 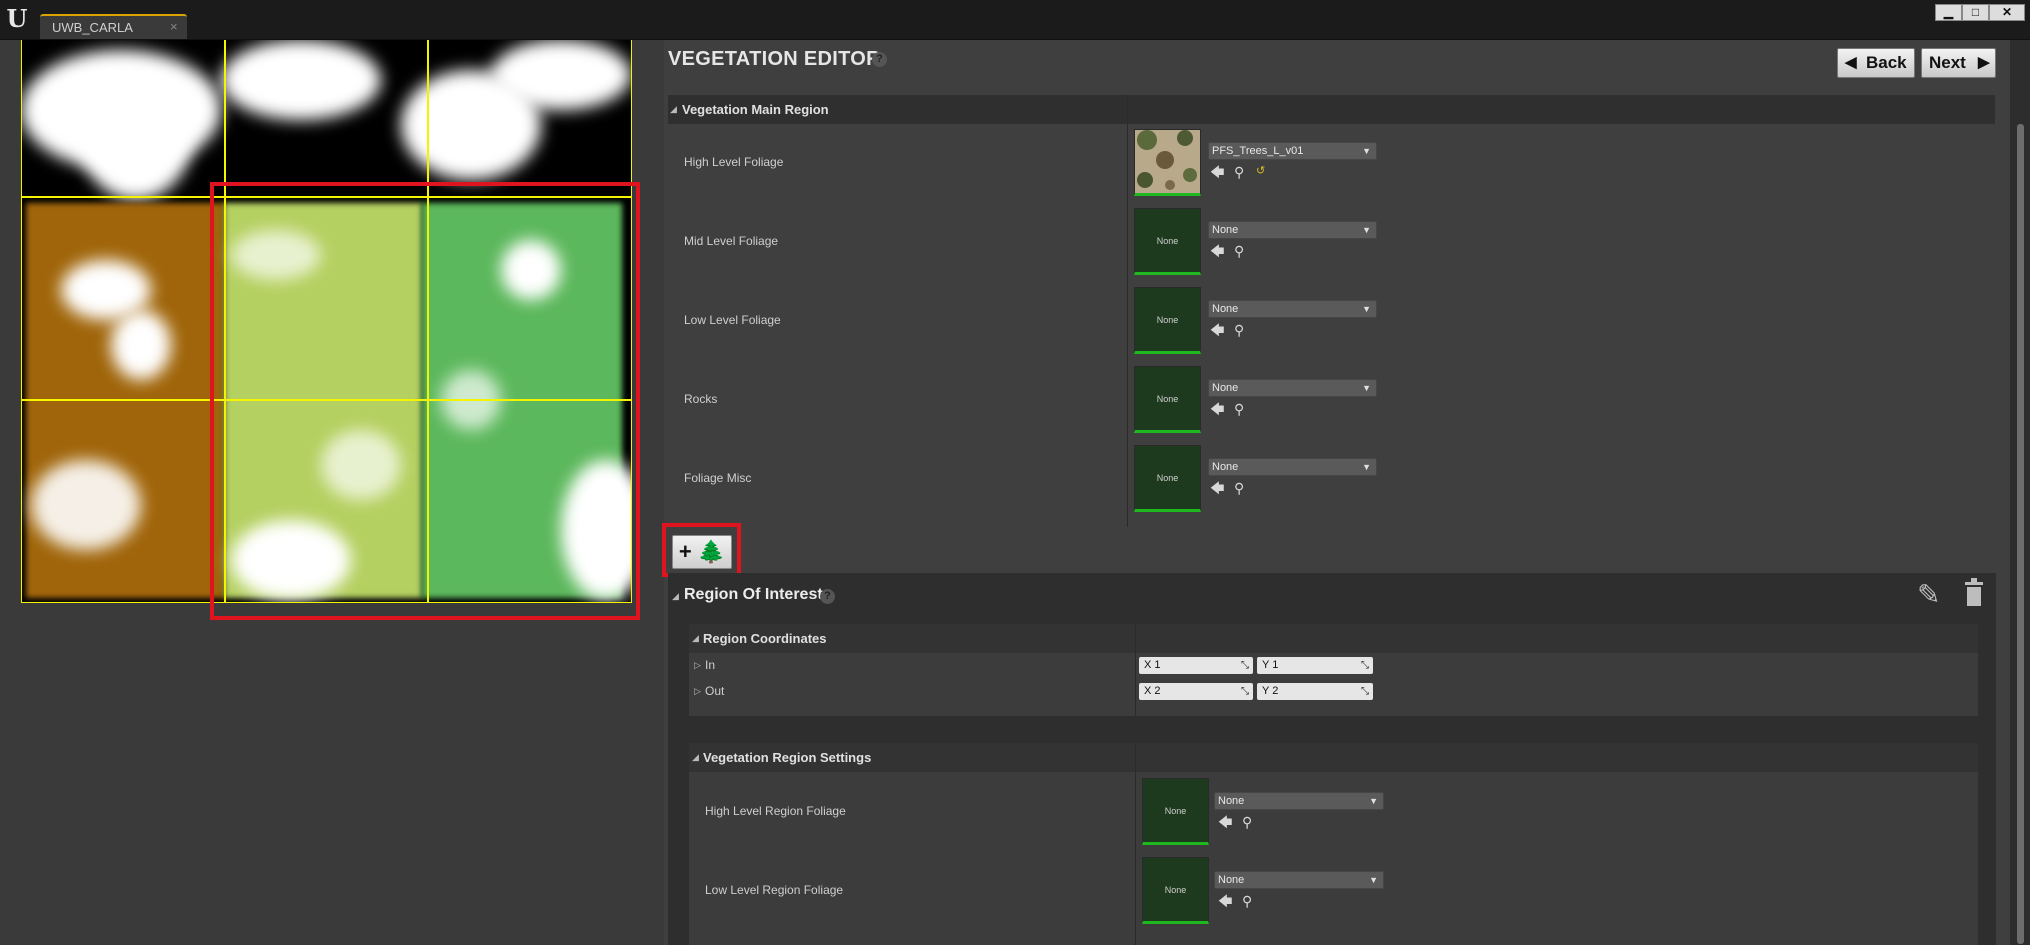 I want to click on in-y-value: Y 1, so click(x=1270, y=665).